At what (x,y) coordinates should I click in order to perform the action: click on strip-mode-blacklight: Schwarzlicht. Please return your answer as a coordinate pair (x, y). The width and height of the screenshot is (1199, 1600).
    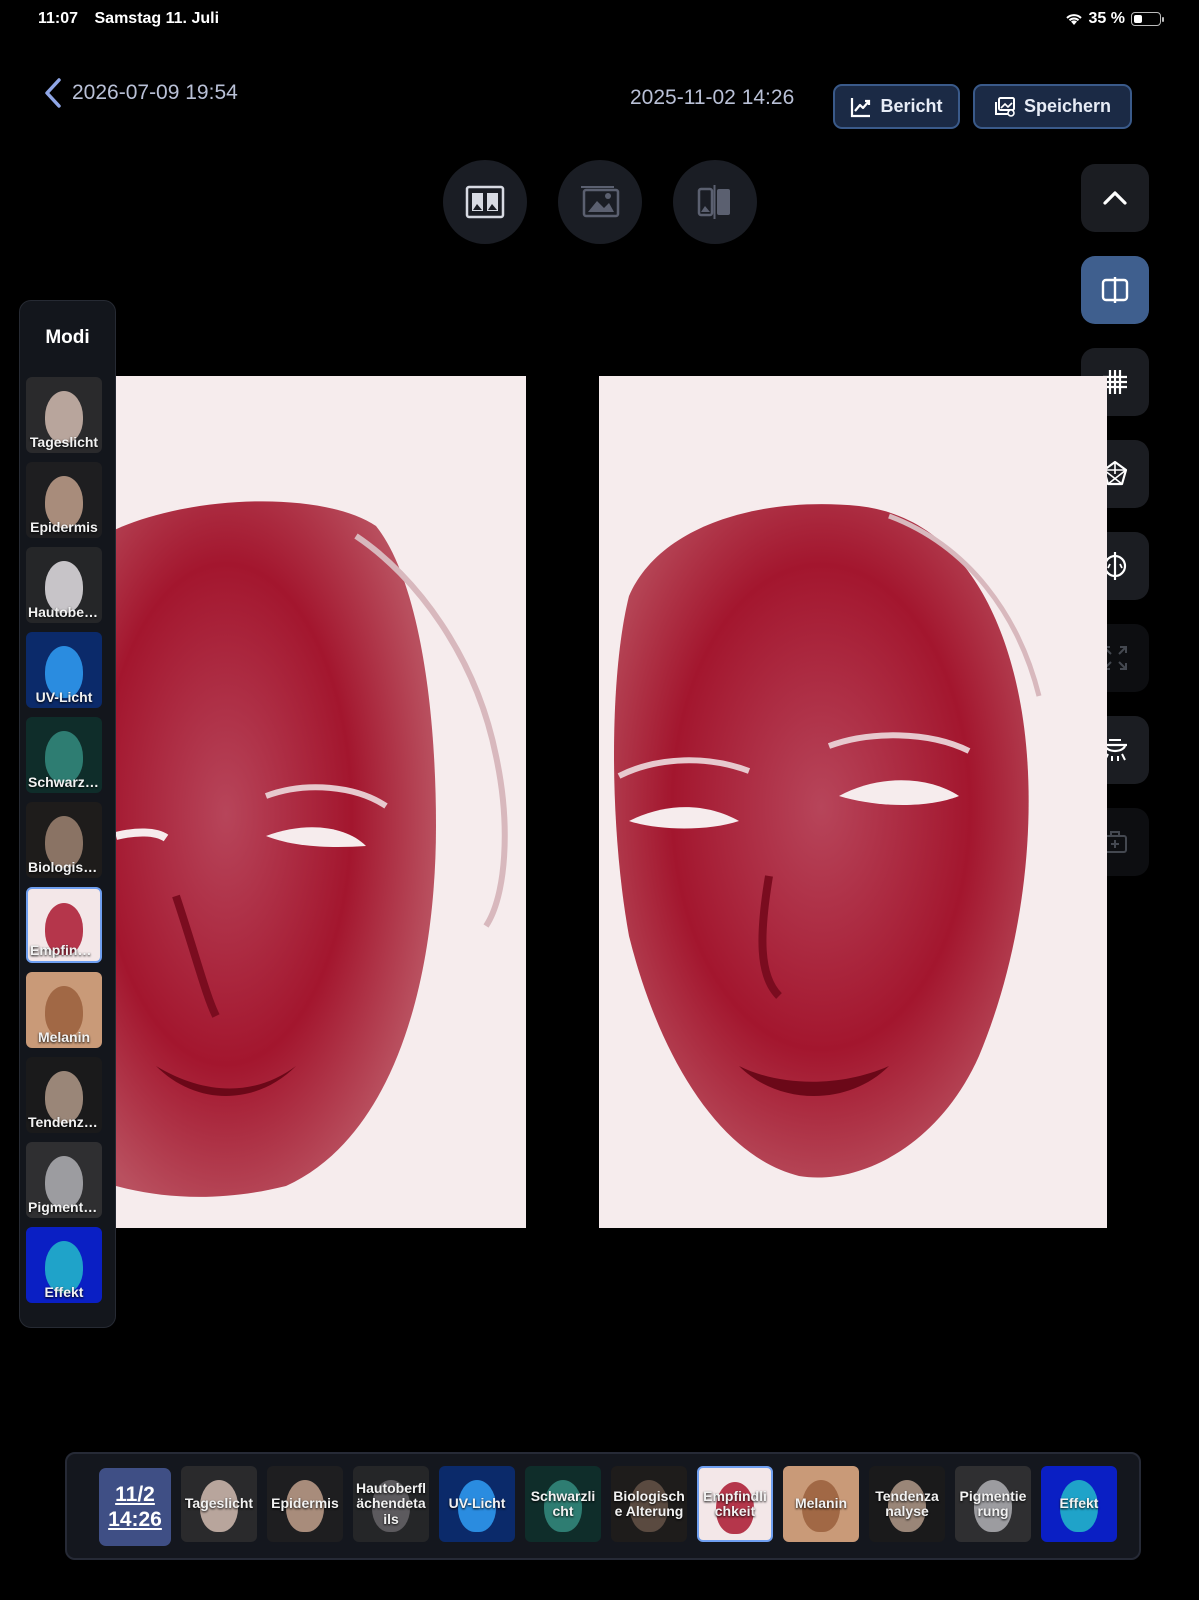
    Looking at the image, I should click on (563, 1504).